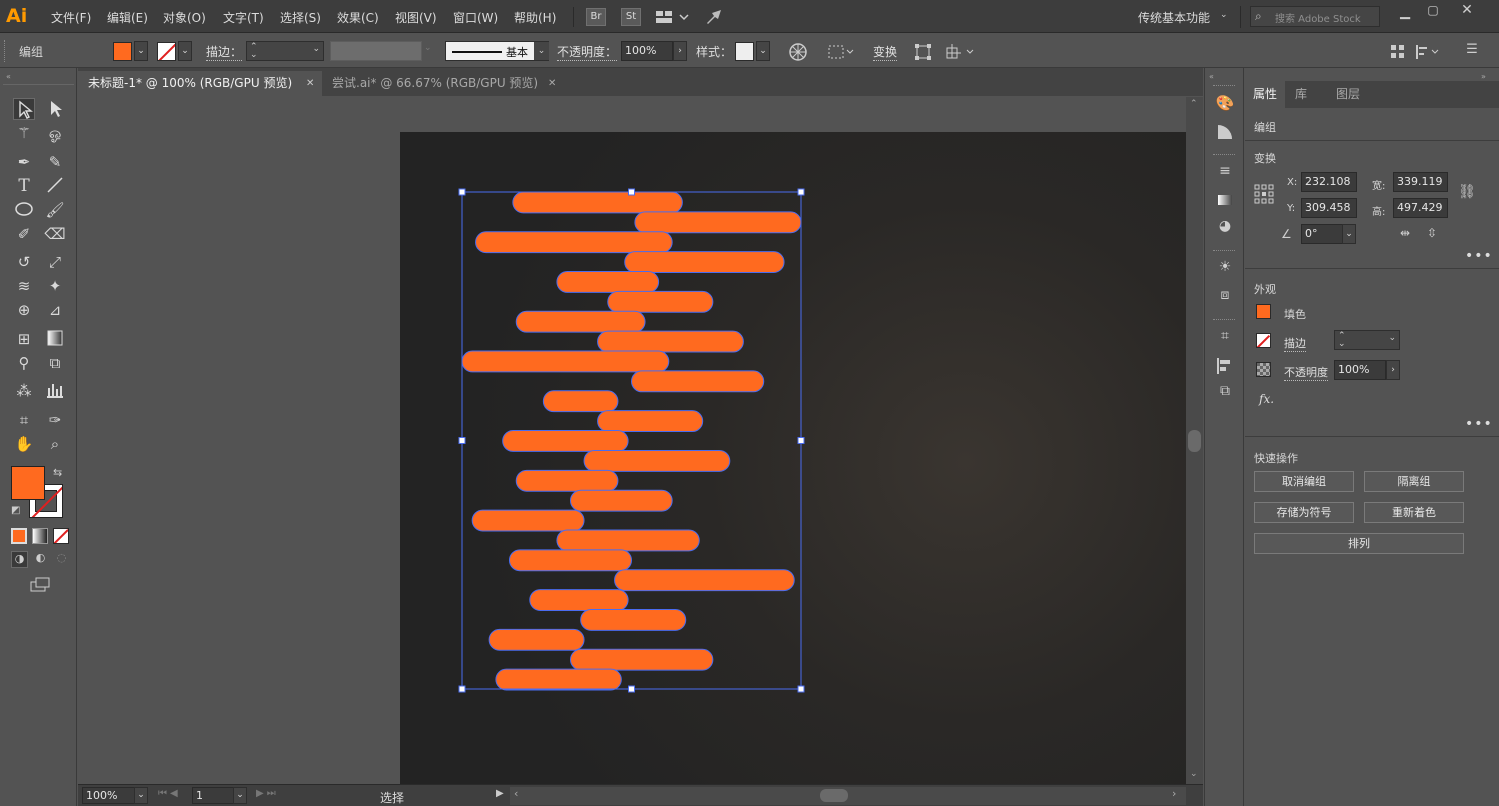  Describe the element at coordinates (763, 51) in the screenshot. I see `style-dropdown: ⌄` at that location.